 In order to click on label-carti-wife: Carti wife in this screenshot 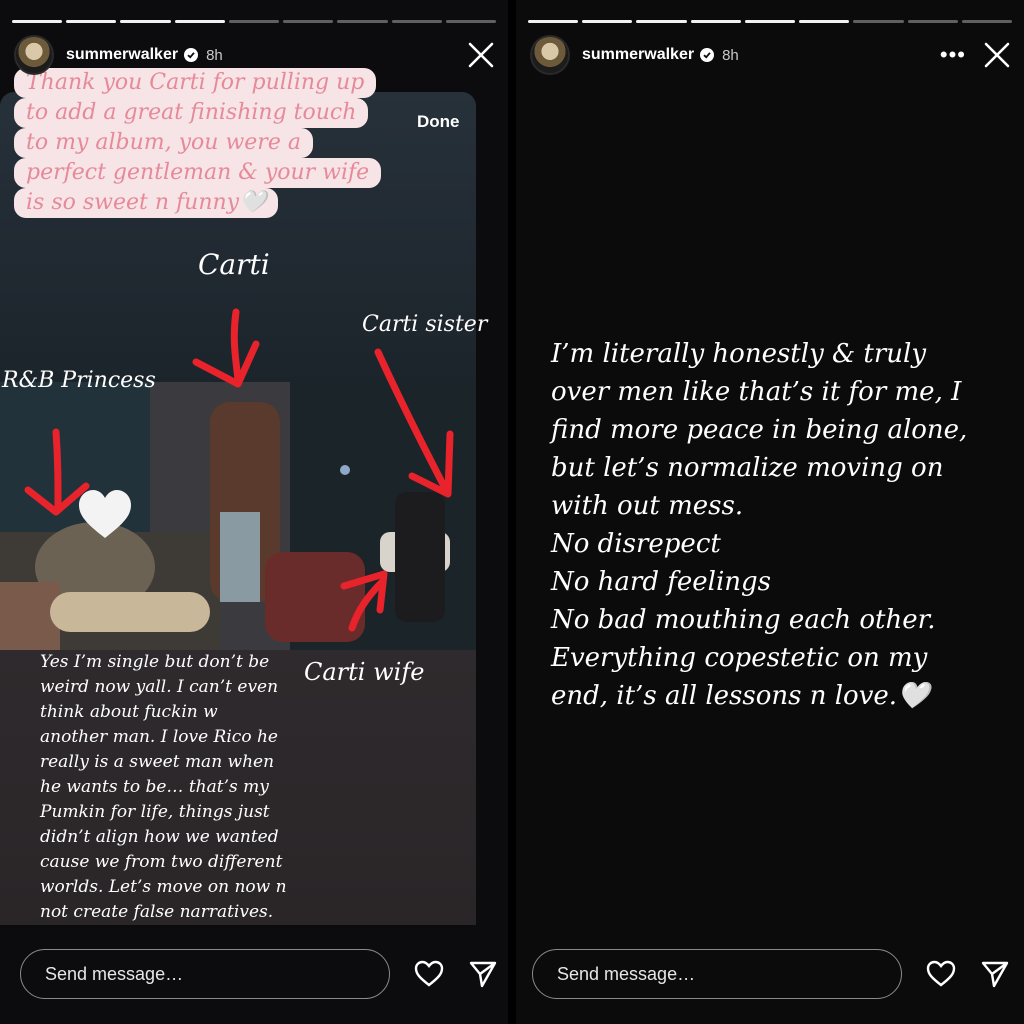, I will do `click(364, 672)`.